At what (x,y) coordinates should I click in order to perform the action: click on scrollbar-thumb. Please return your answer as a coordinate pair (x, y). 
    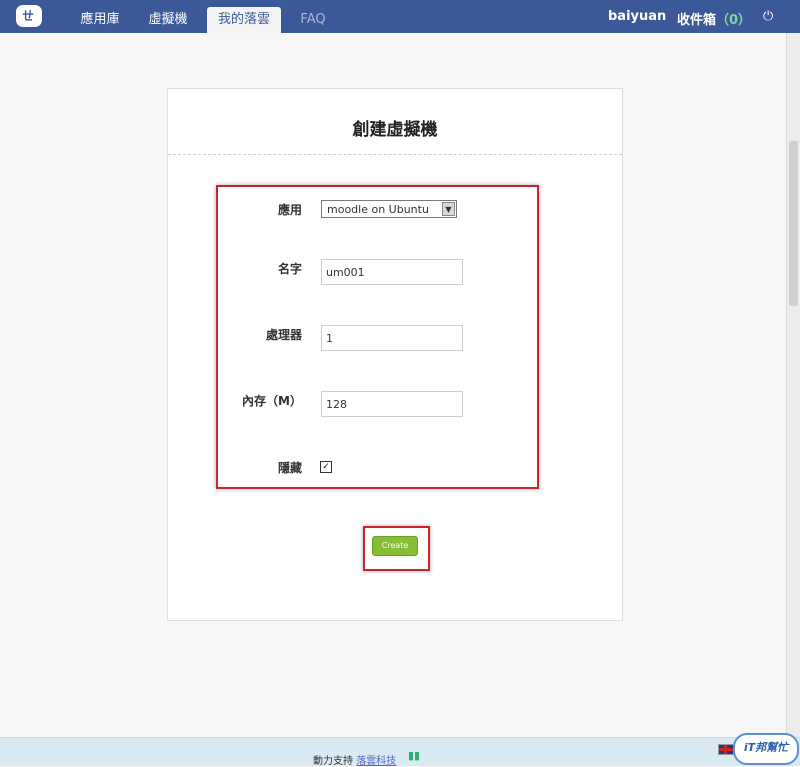
    Looking at the image, I should click on (793, 223).